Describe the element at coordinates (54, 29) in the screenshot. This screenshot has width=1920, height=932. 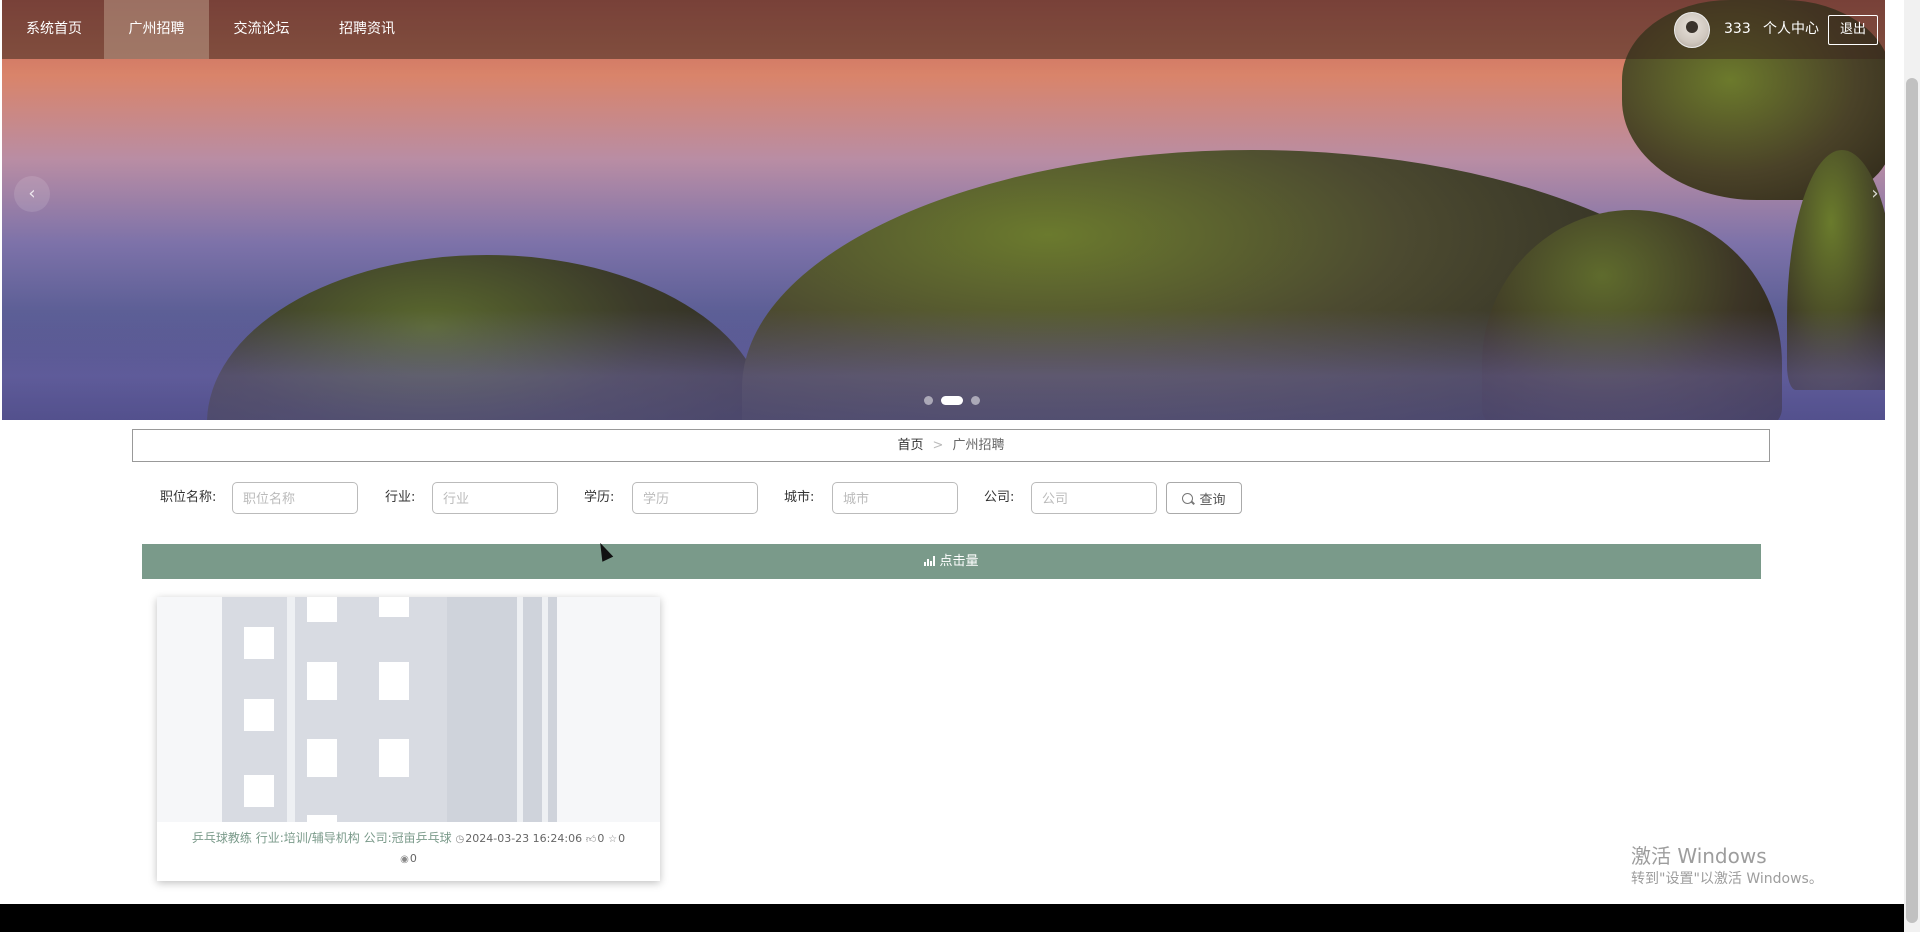
I see `nav-item-home: 系统首页` at that location.